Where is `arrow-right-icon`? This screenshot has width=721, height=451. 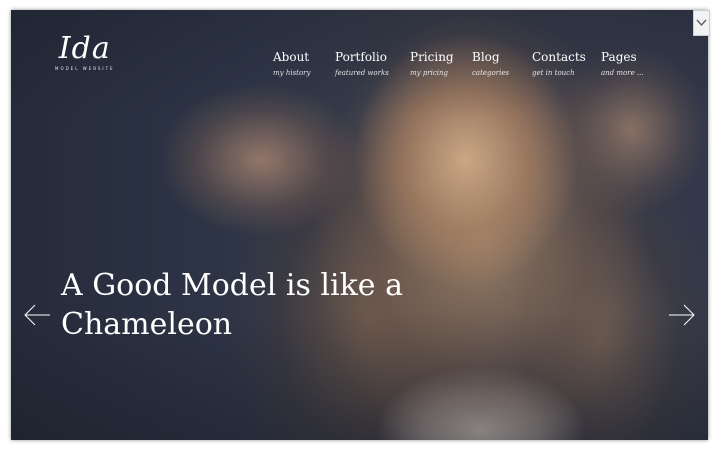
arrow-right-icon is located at coordinates (682, 315).